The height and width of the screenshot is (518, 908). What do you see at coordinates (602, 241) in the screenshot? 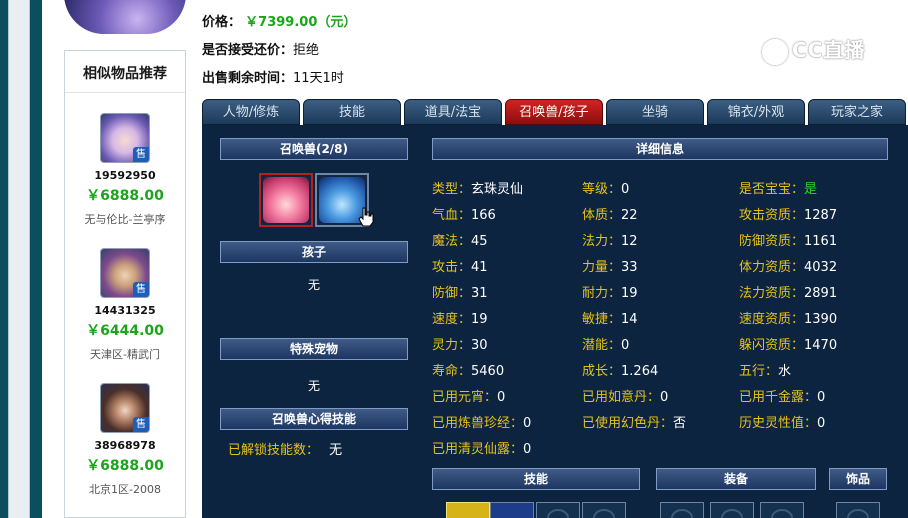
I see `stat-label: 法力：` at bounding box center [602, 241].